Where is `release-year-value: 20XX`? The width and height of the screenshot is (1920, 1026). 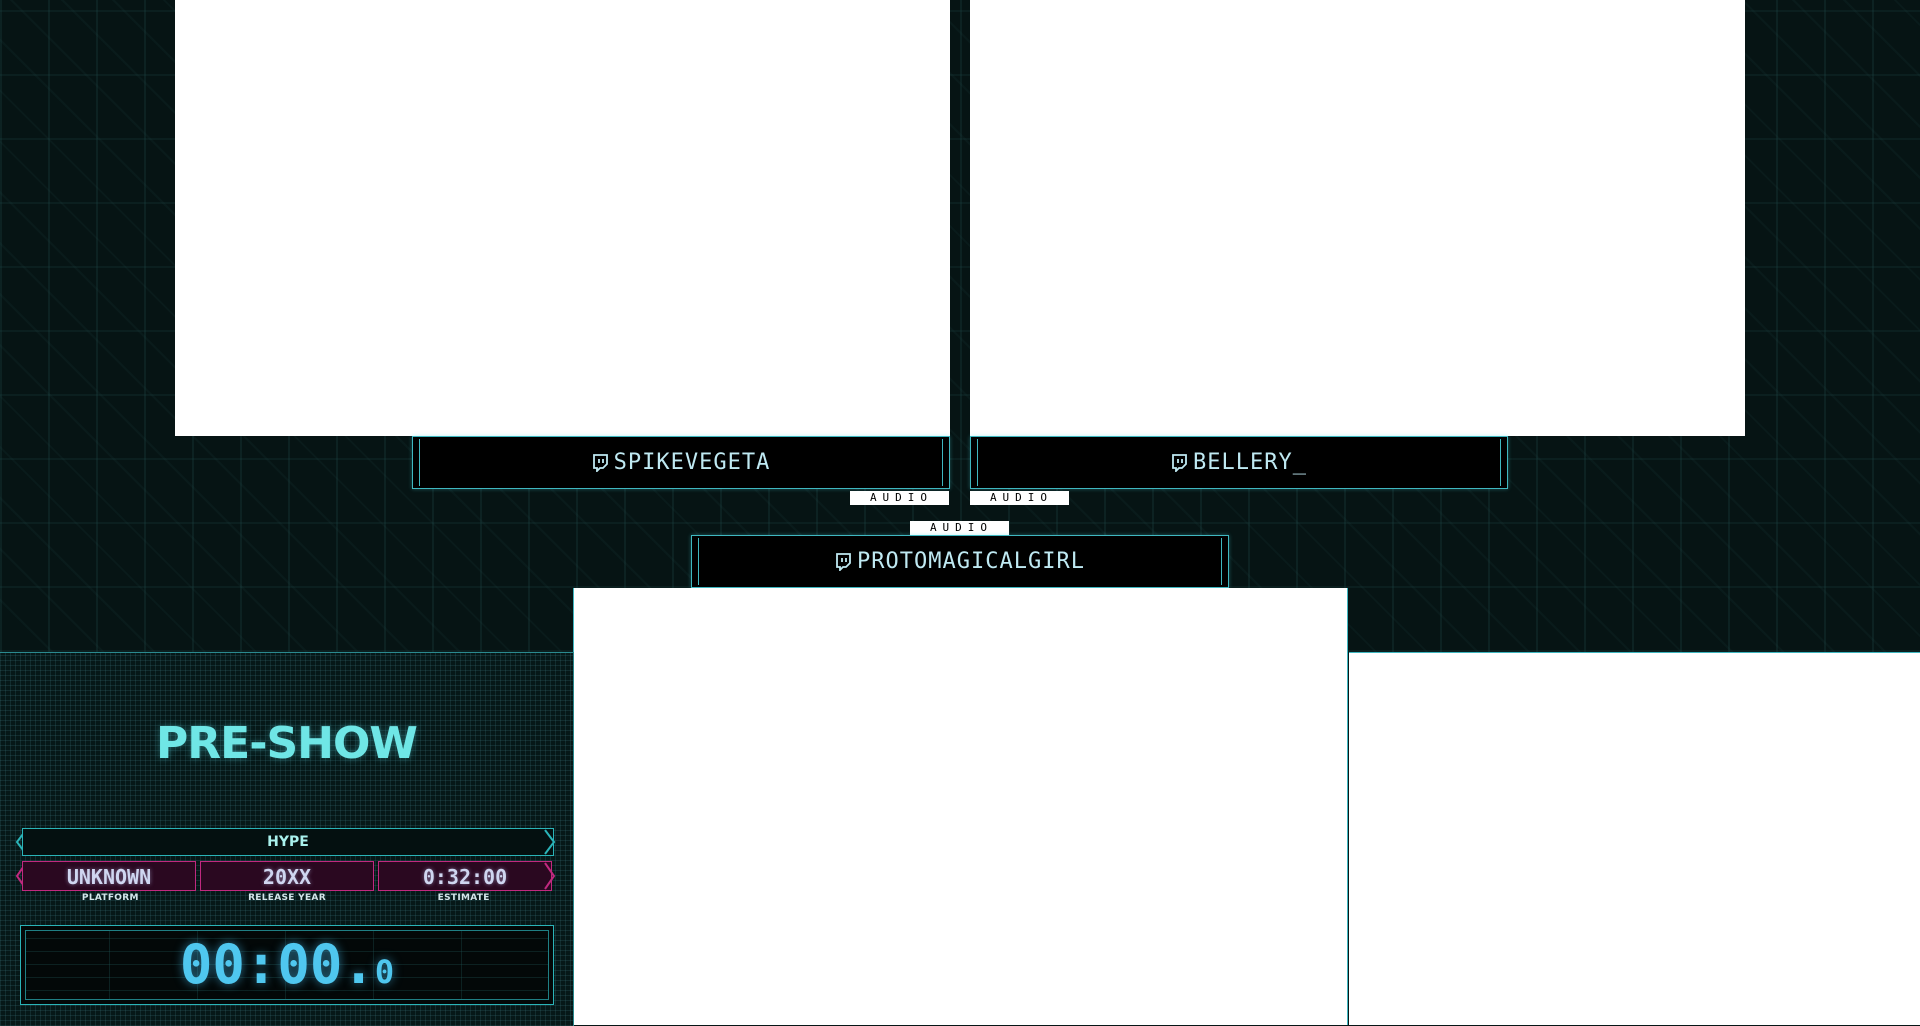 release-year-value: 20XX is located at coordinates (287, 876).